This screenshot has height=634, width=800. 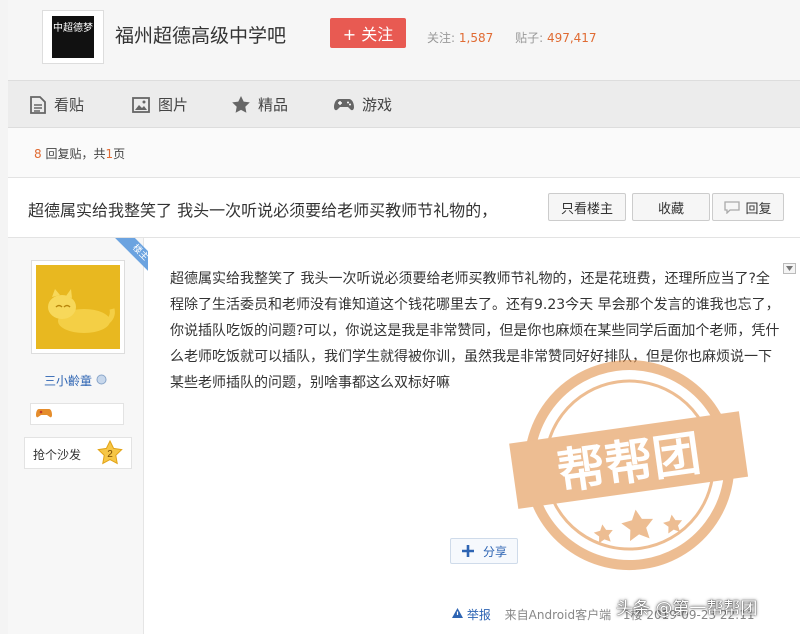 I want to click on reply-count: 8, so click(x=38, y=154).